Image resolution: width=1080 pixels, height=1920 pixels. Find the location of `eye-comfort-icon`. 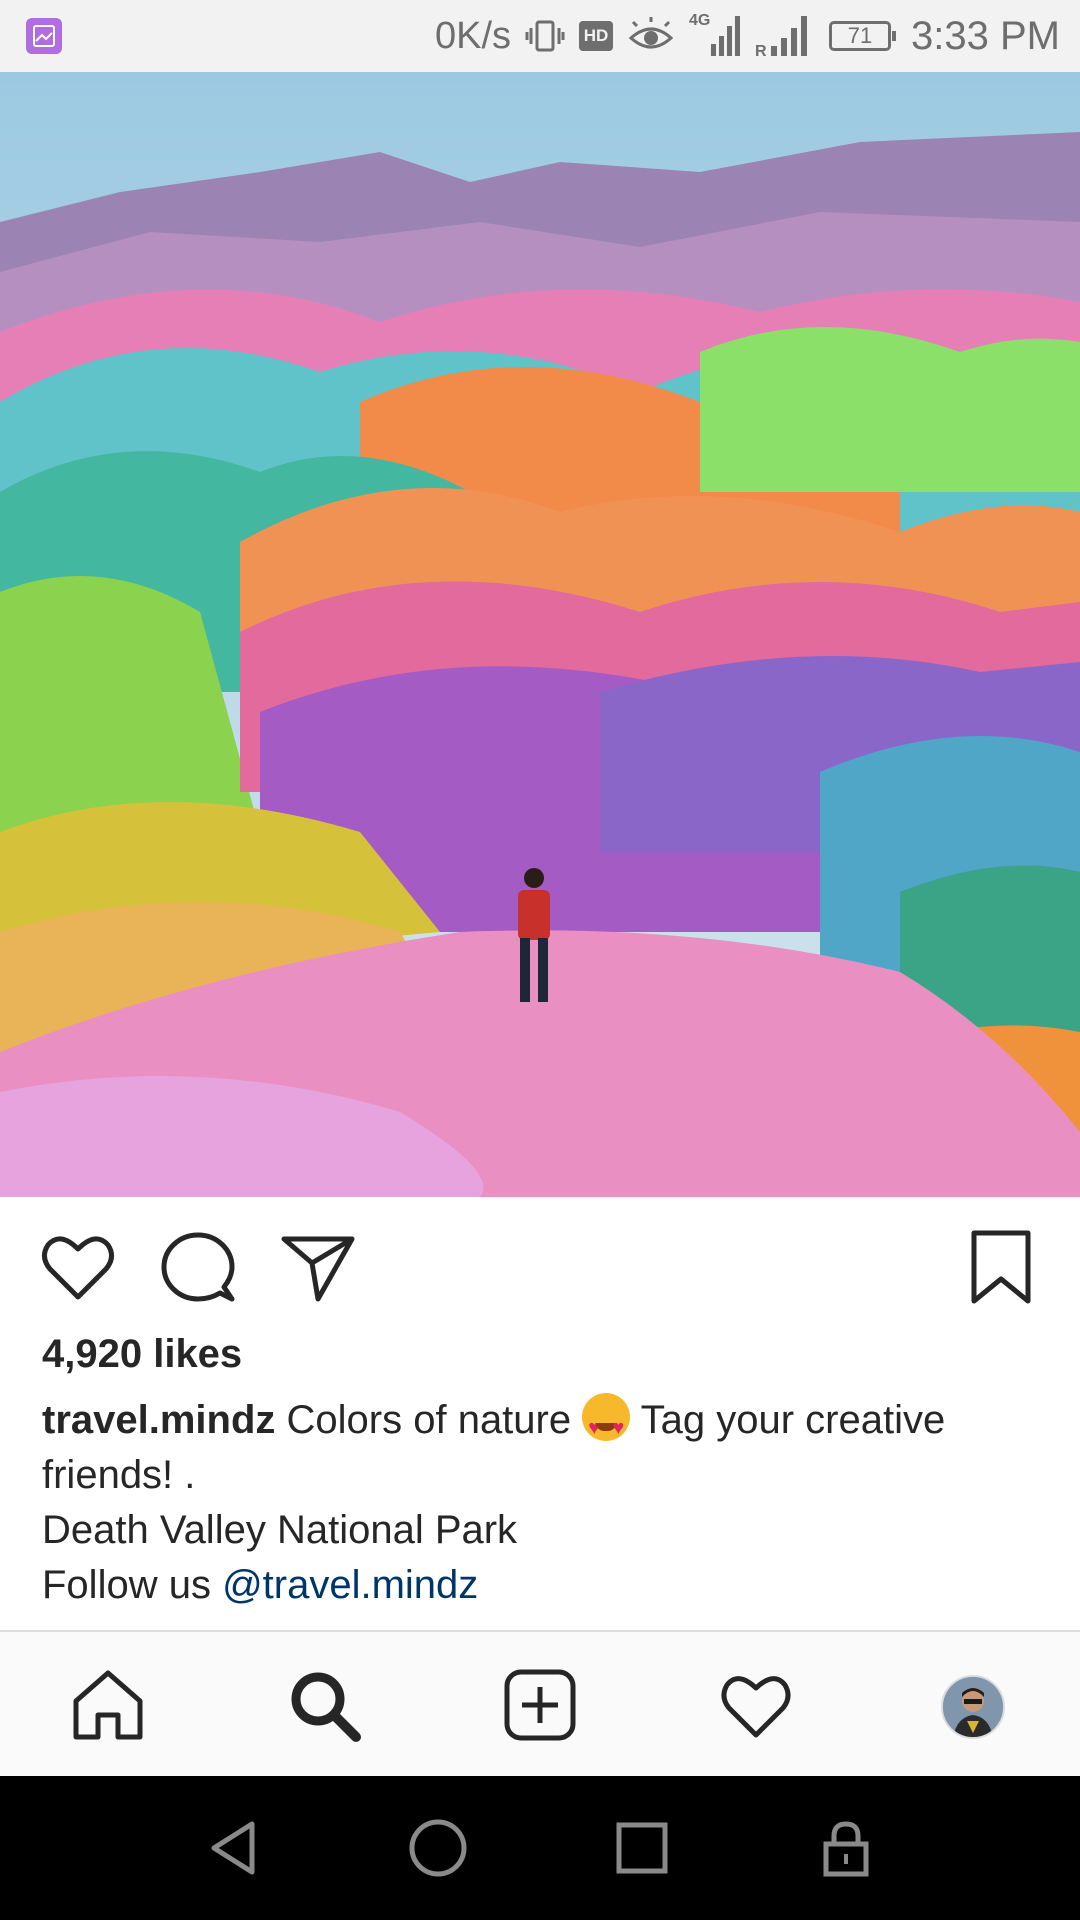

eye-comfort-icon is located at coordinates (651, 33).